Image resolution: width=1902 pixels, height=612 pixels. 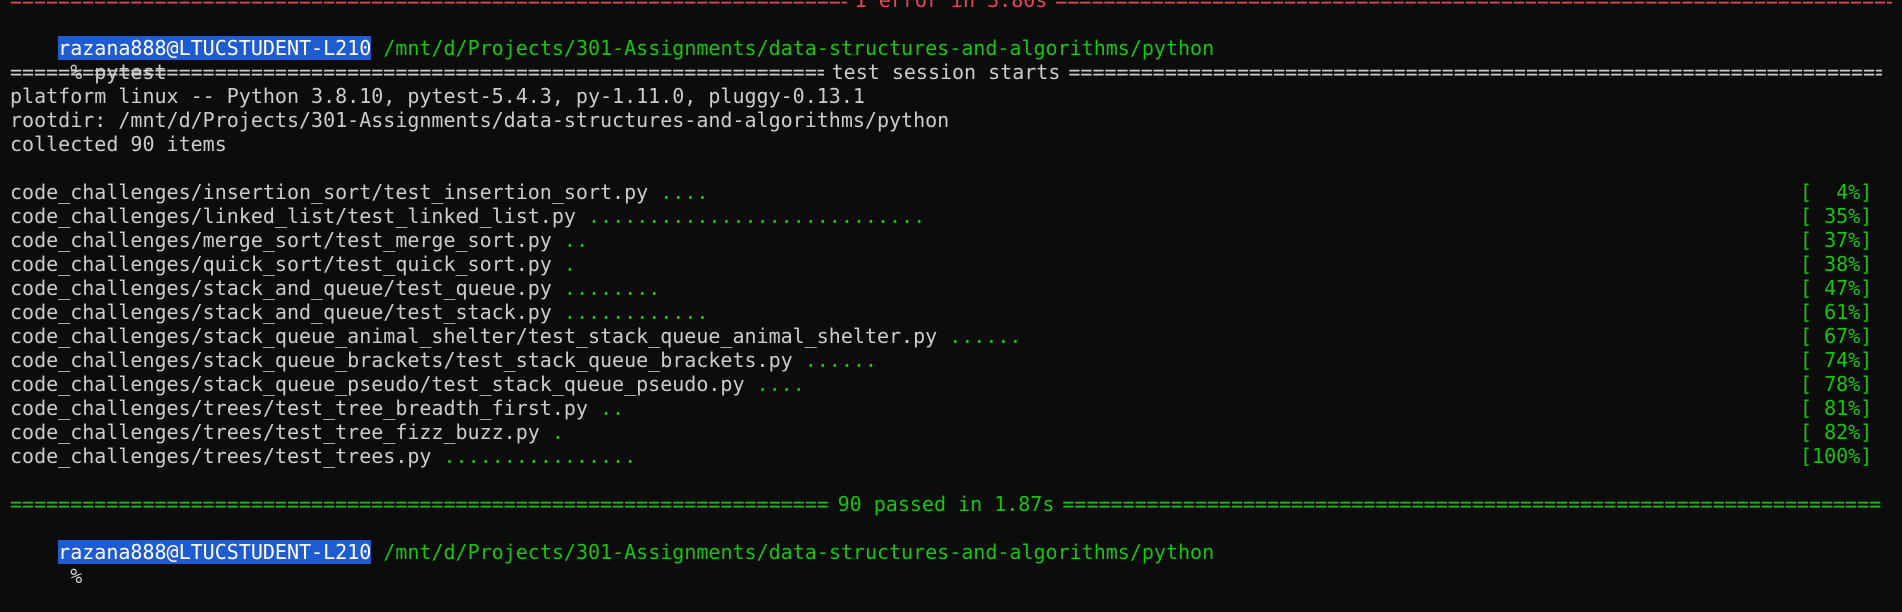 What do you see at coordinates (1836, 264) in the screenshot?
I see `test-progress-percent: [ 38%]` at bounding box center [1836, 264].